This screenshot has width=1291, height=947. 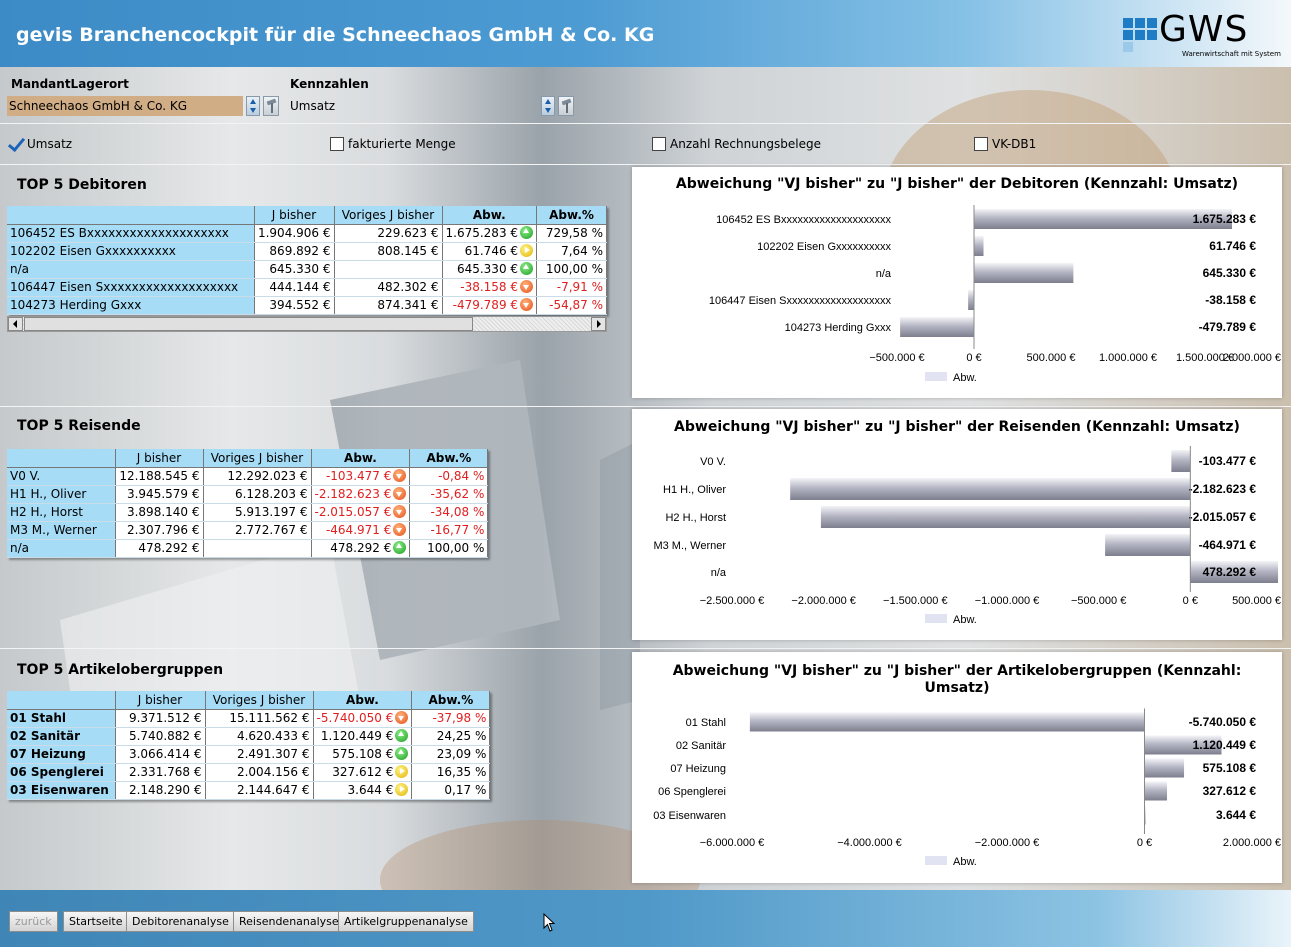 I want to click on data-label: -2.182.623 €, so click(x=1223, y=489).